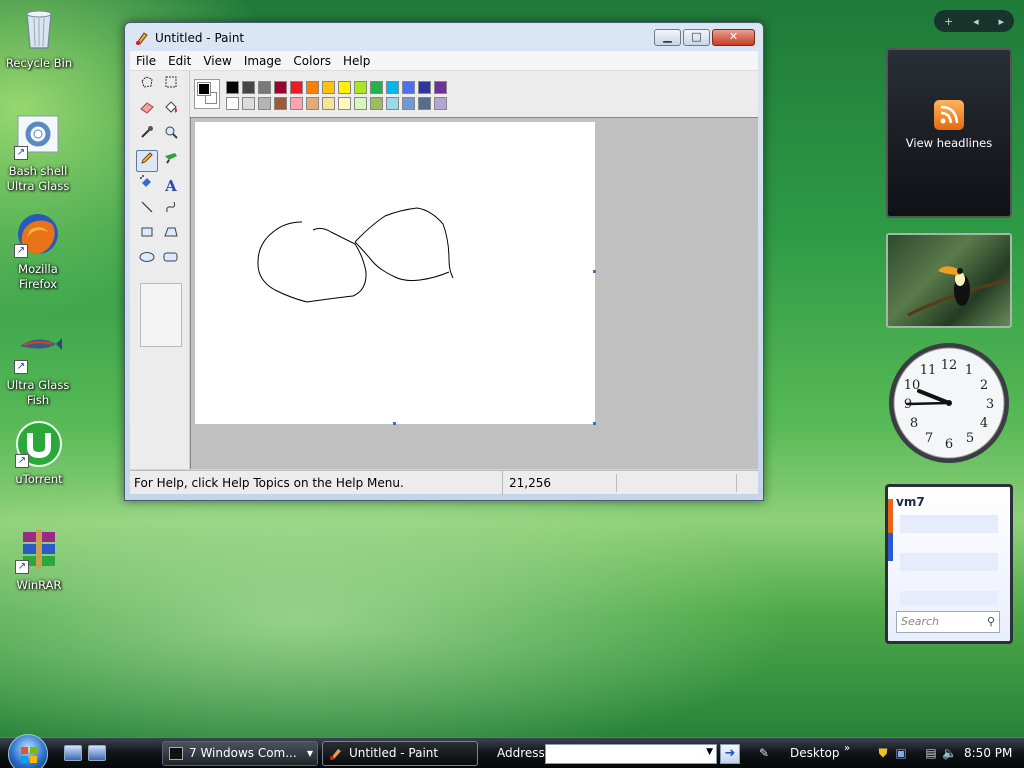 This screenshot has width=1024, height=768. I want to click on close-button: ✕, so click(733, 37).